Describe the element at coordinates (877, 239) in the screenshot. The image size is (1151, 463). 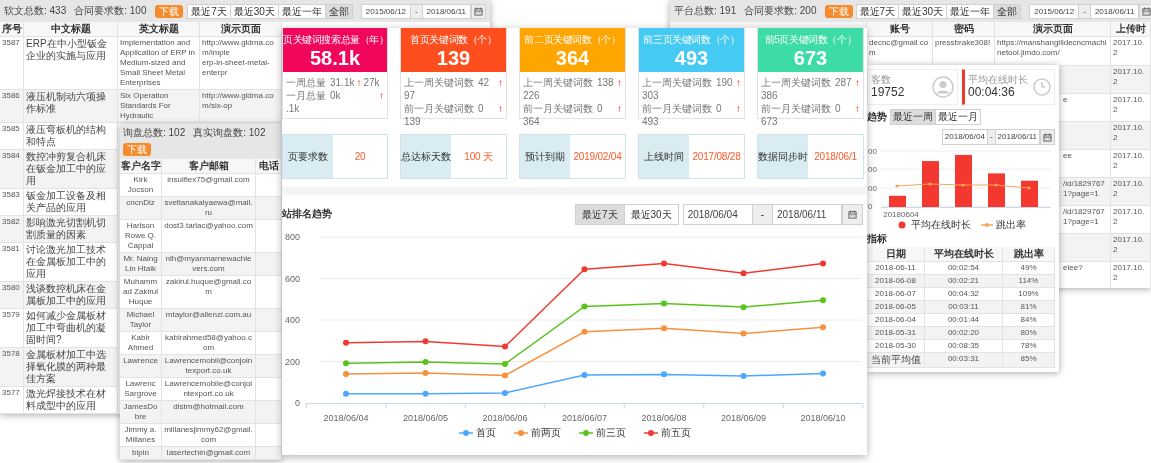
I see `section-title: 指标` at that location.